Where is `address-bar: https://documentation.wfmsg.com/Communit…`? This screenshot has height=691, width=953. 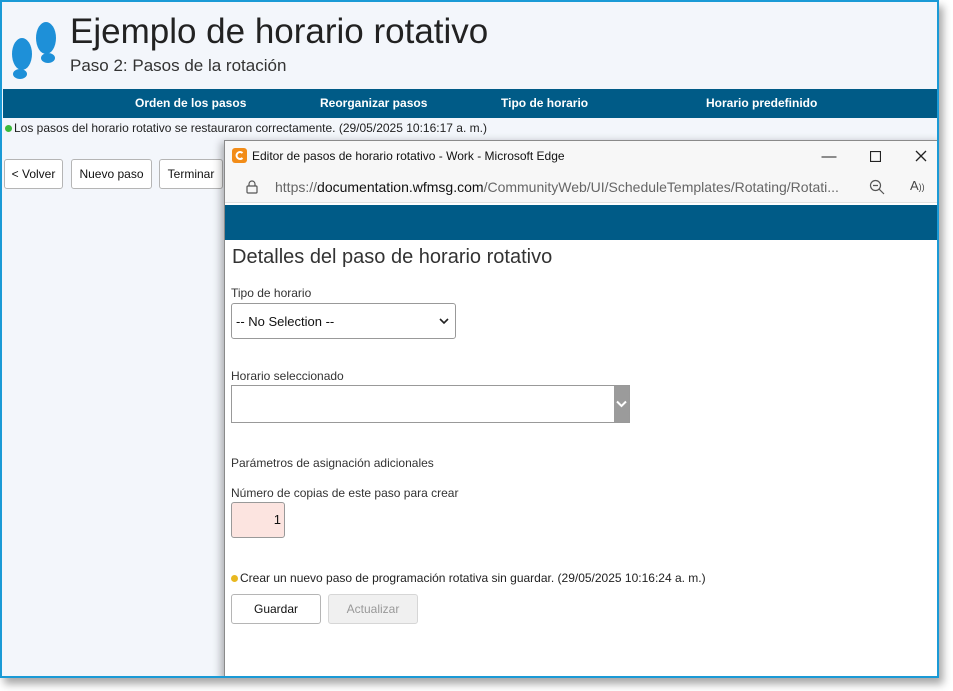
address-bar: https://documentation.wfmsg.com/Communit… is located at coordinates (581, 187).